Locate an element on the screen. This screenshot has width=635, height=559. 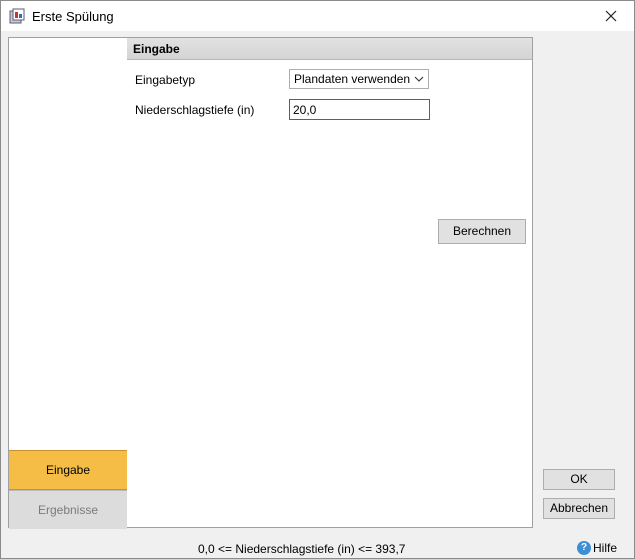
close-icon is located at coordinates (611, 16).